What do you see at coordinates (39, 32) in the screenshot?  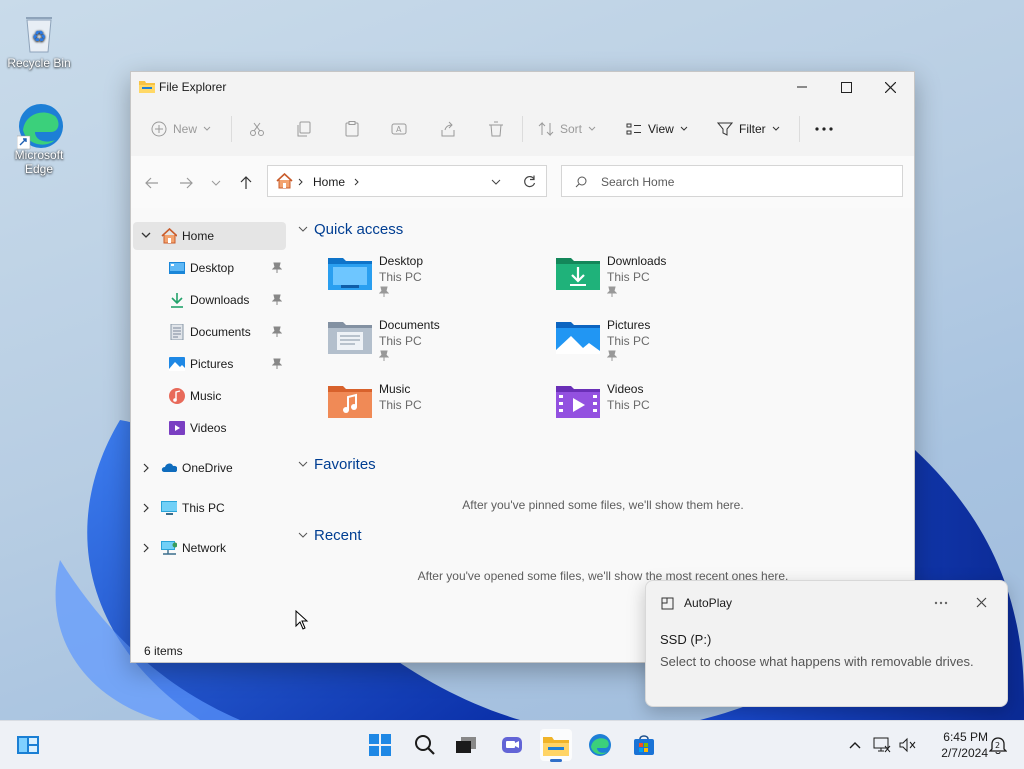 I see `recycle-bin-icon: ♻` at bounding box center [39, 32].